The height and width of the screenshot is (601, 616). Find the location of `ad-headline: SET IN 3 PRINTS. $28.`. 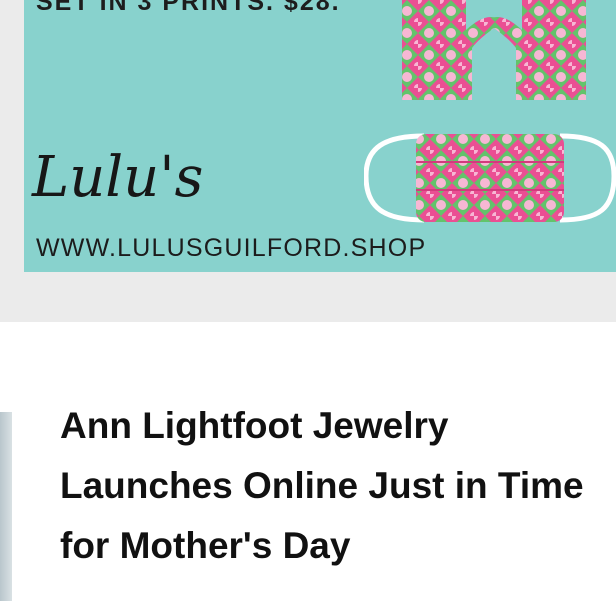

ad-headline: SET IN 3 PRINTS. $28. is located at coordinates (188, 8).